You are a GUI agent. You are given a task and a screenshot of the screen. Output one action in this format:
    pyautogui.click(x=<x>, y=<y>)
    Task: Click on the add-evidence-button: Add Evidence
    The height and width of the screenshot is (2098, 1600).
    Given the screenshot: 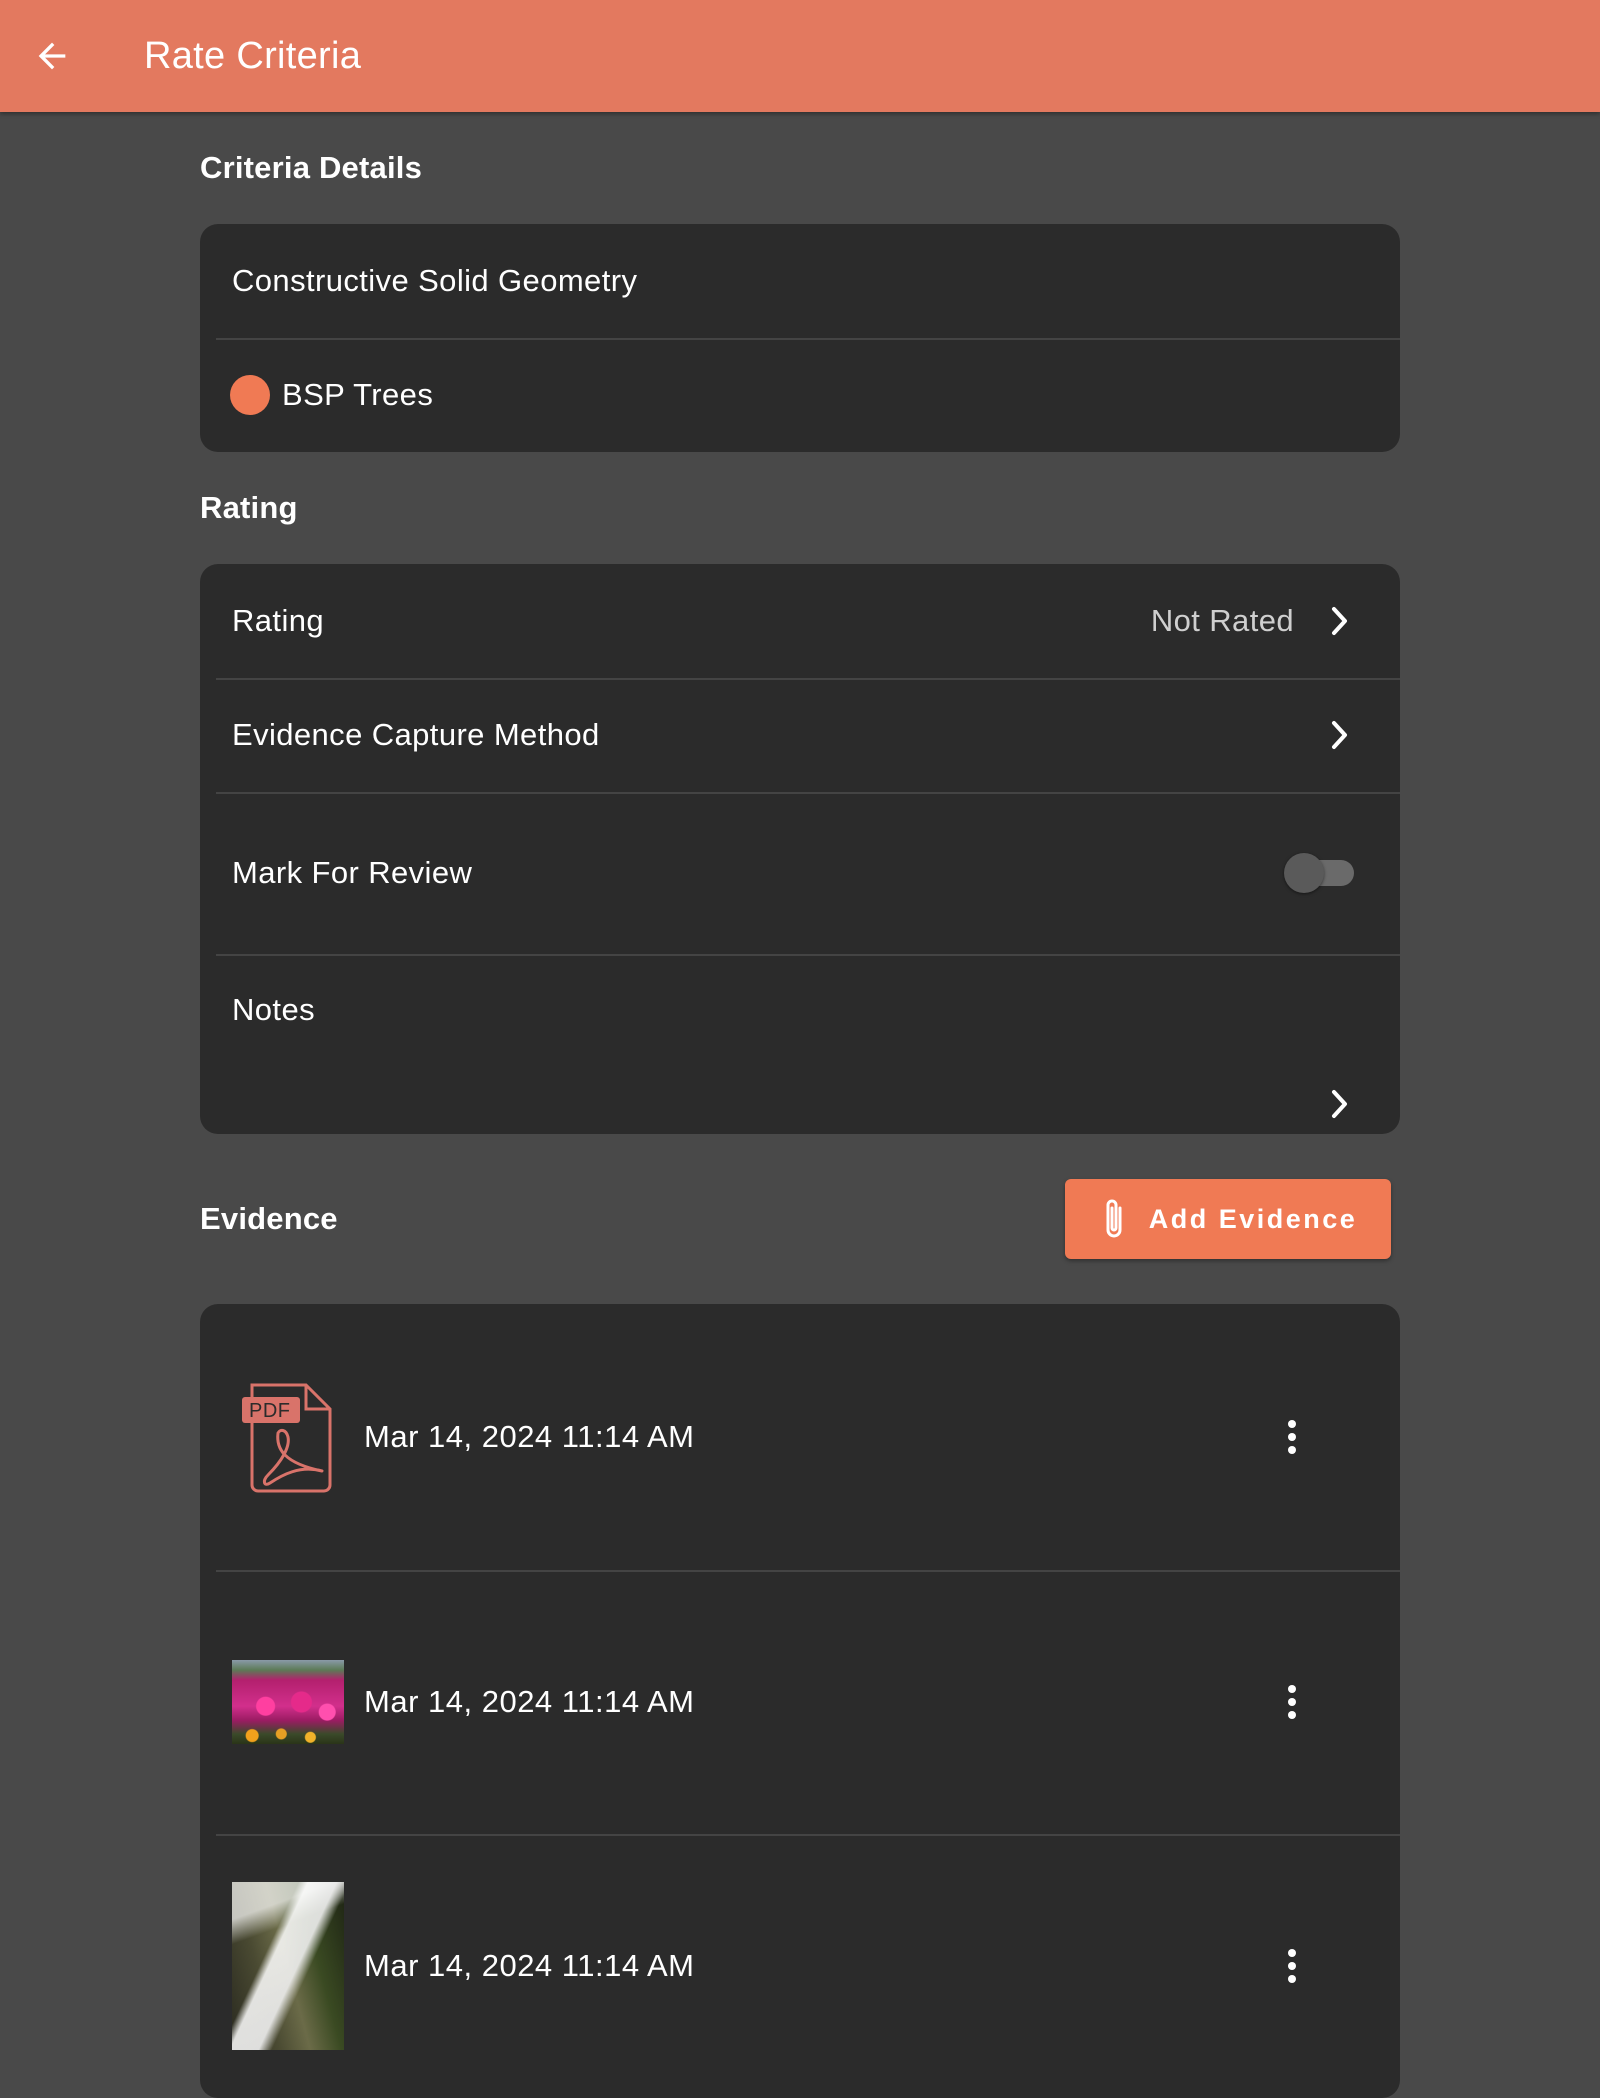 What is the action you would take?
    pyautogui.click(x=1228, y=1219)
    